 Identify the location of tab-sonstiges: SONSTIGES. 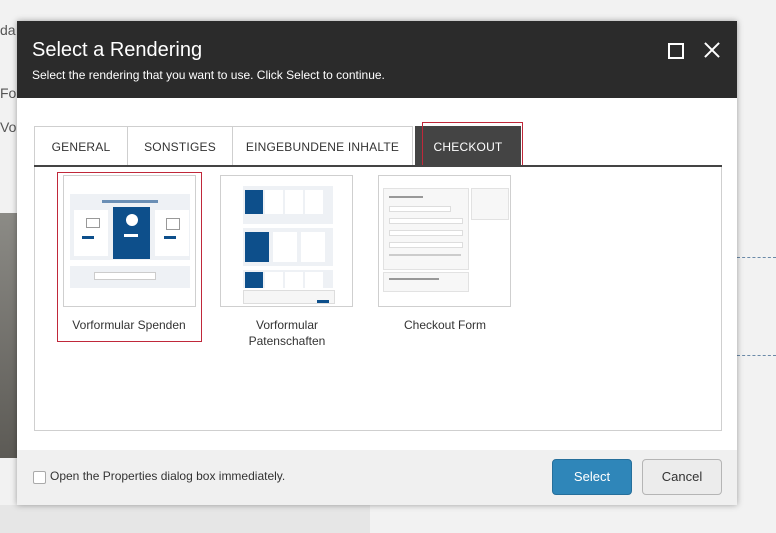
(180, 146).